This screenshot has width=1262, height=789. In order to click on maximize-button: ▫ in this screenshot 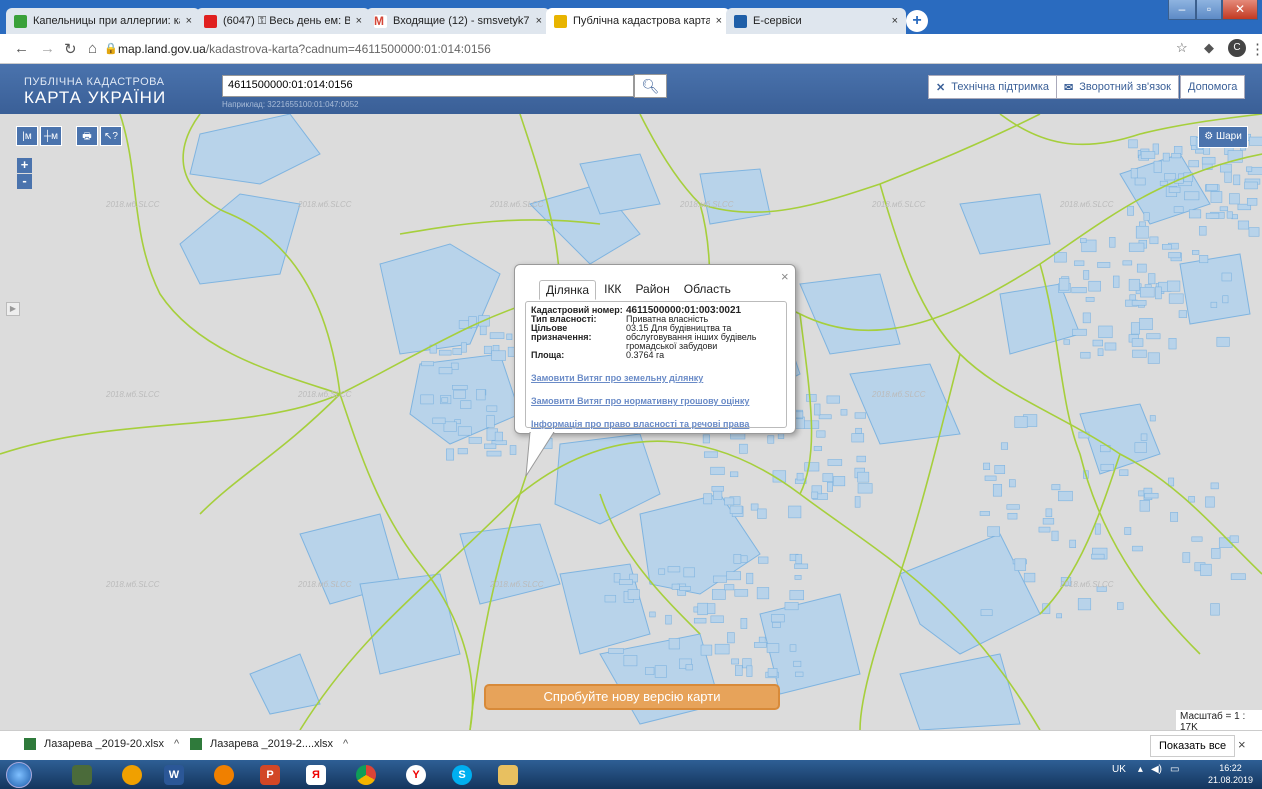, I will do `click(1209, 10)`.